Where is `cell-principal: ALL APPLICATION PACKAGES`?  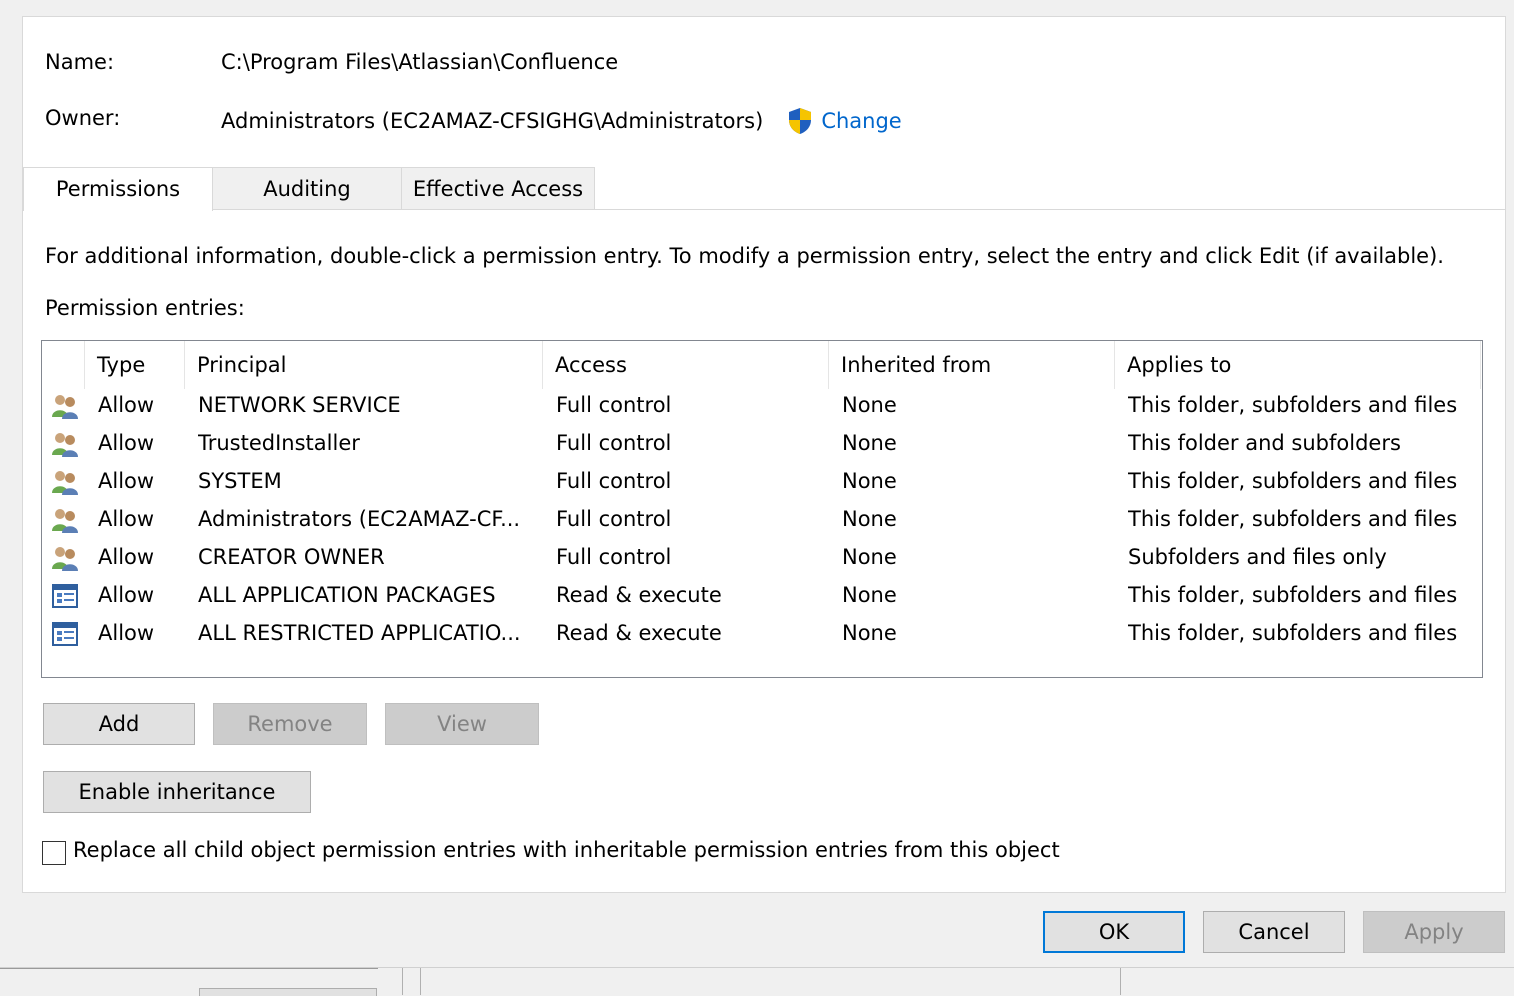
cell-principal: ALL APPLICATION PACKAGES is located at coordinates (347, 595).